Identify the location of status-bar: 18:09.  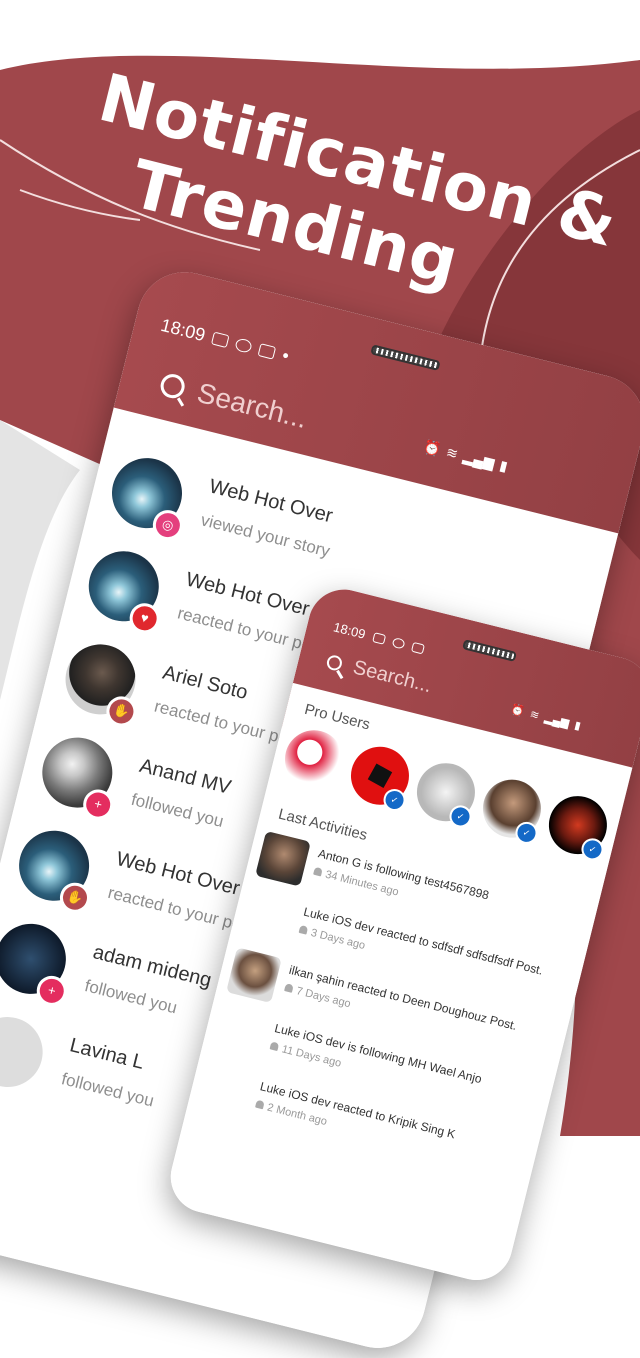
(378, 637).